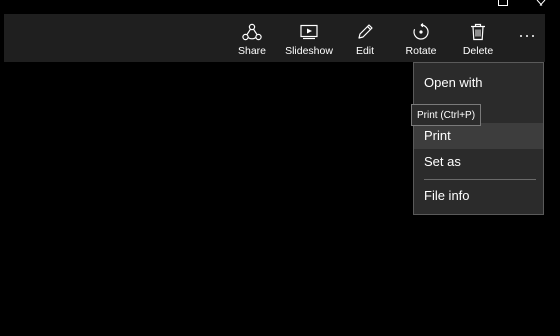  I want to click on maximize-button, so click(503, 3).